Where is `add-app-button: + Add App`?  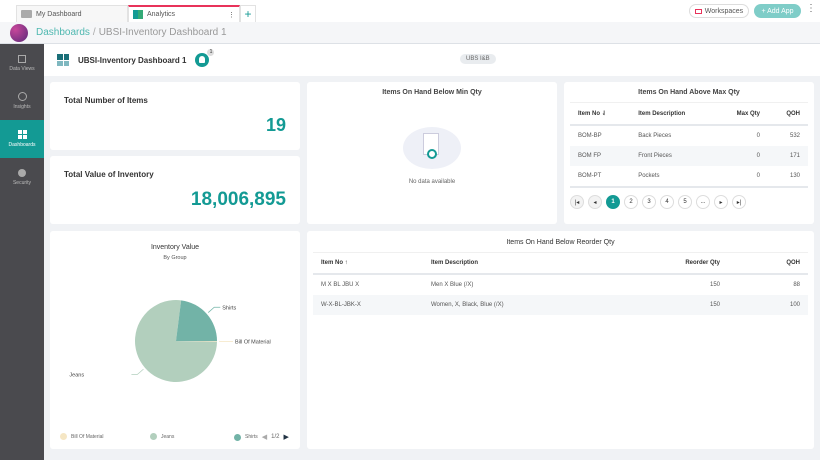 add-app-button: + Add App is located at coordinates (777, 11).